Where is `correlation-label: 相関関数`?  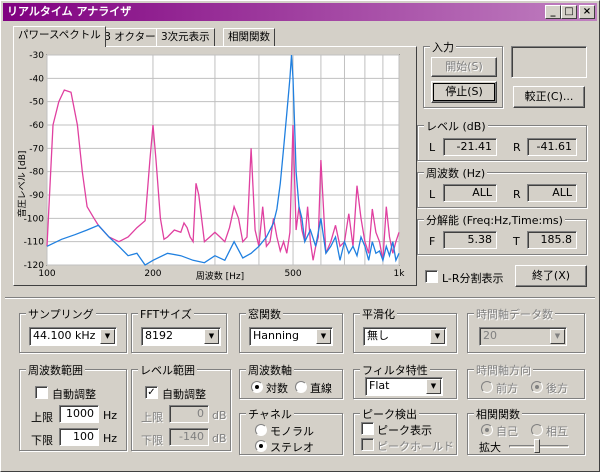 correlation-label: 相関関数 is located at coordinates (498, 414).